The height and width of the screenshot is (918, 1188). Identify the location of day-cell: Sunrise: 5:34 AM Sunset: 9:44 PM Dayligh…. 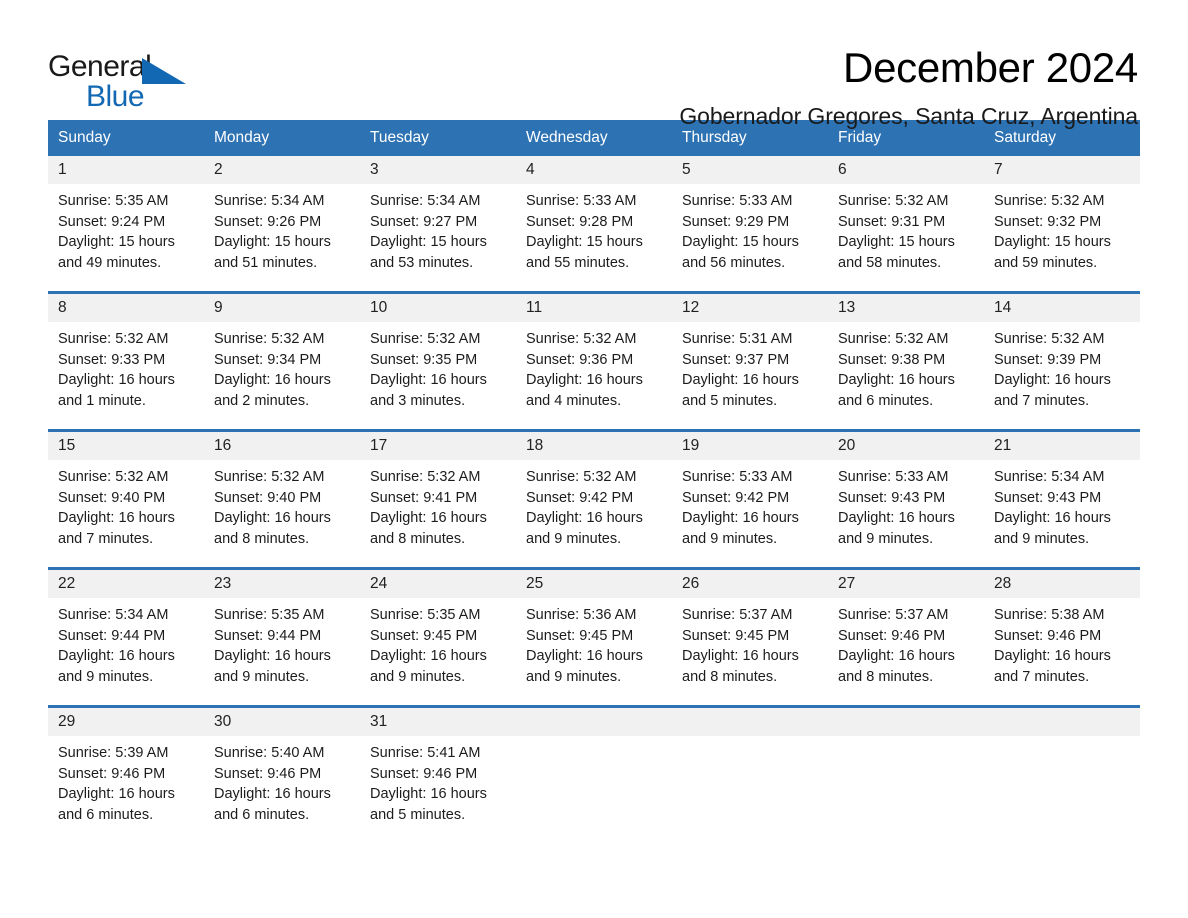
(126, 652).